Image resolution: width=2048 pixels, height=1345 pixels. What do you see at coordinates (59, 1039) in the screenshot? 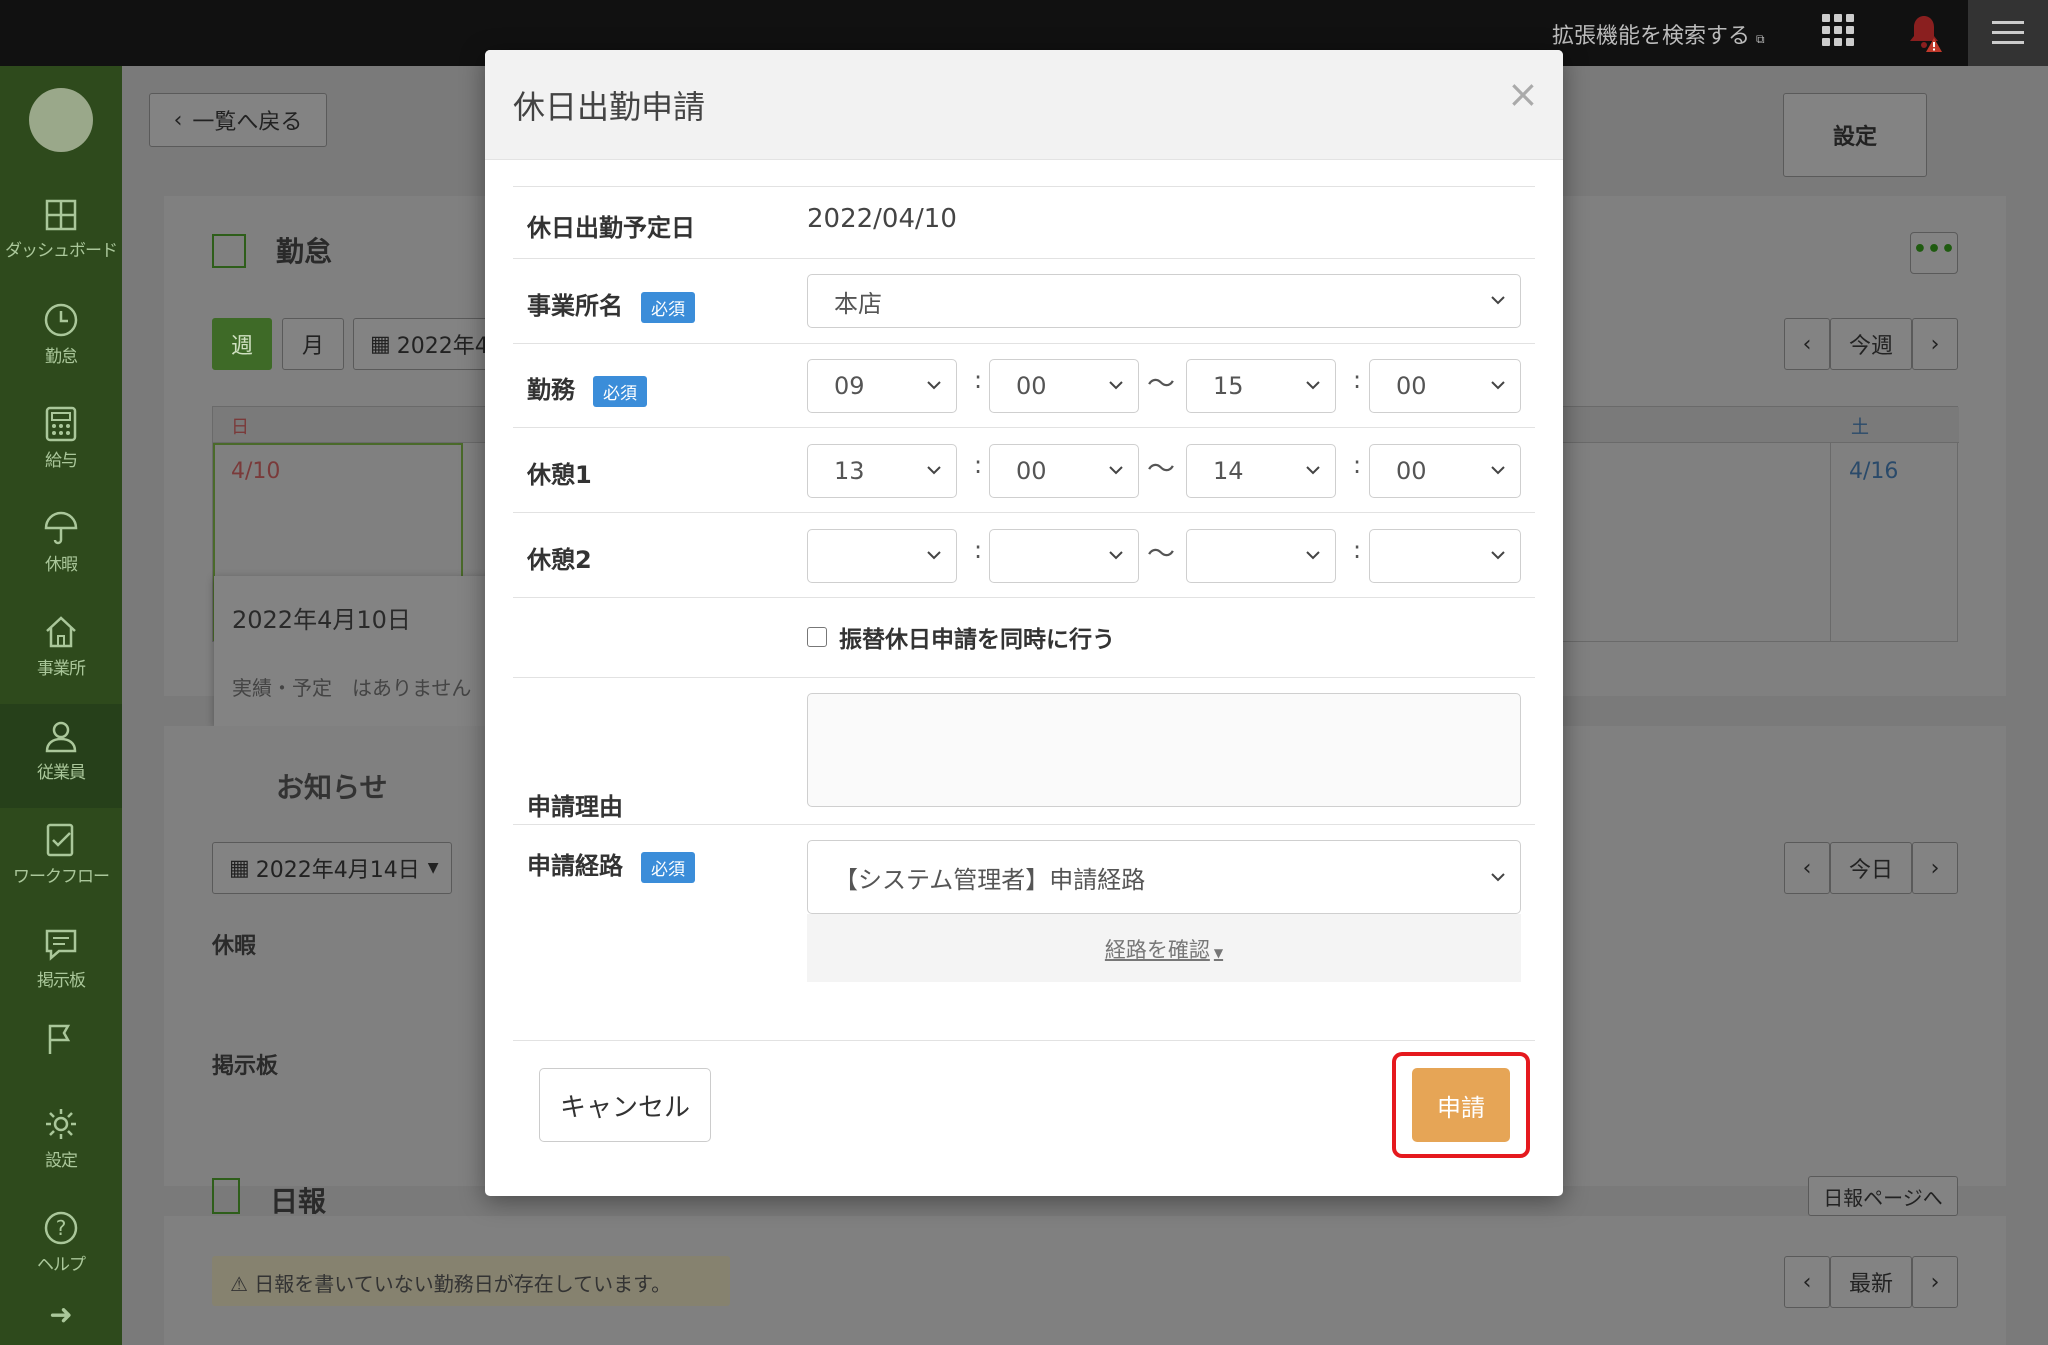
I see `flag-icon` at bounding box center [59, 1039].